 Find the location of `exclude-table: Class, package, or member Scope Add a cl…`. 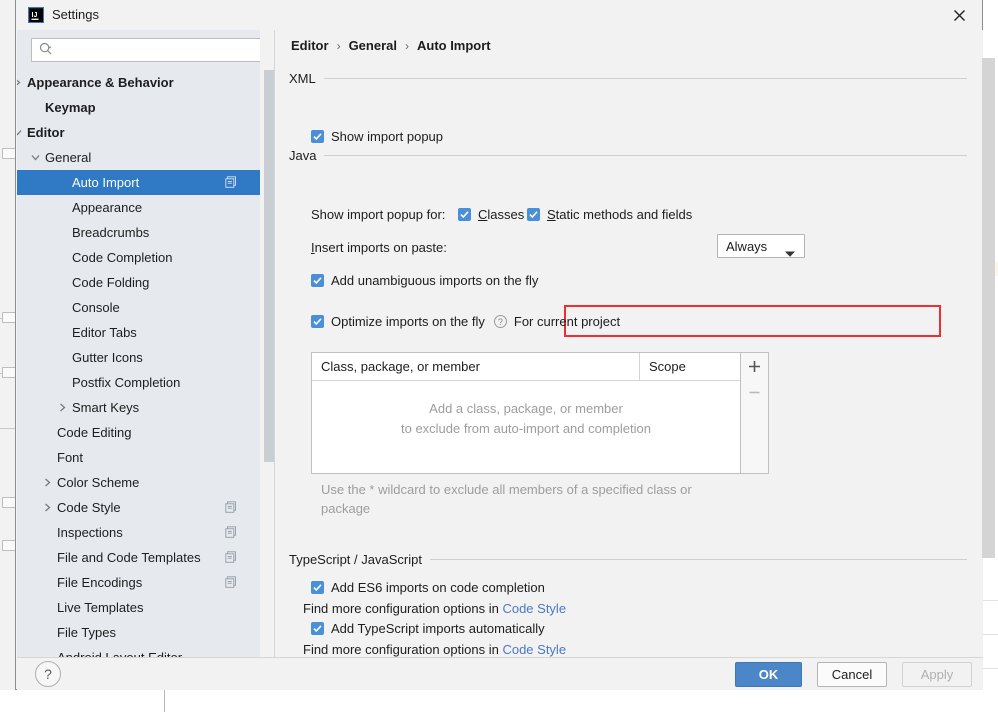

exclude-table: Class, package, or member Scope Add a cl… is located at coordinates (526, 413).